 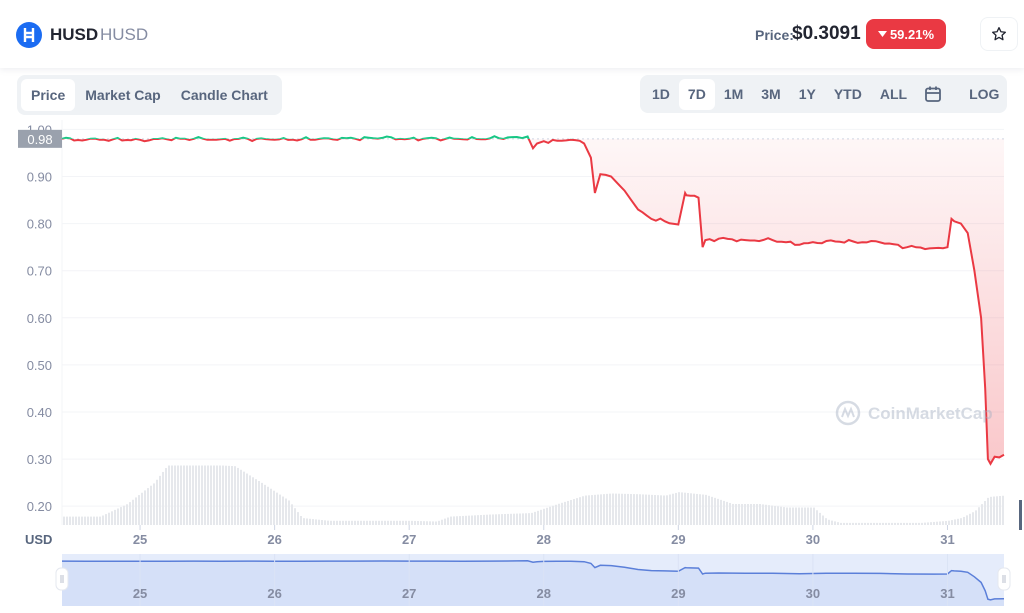 What do you see at coordinates (533, 580) in the screenshot?
I see `navigator: 25 26 27 28 29 30 31` at bounding box center [533, 580].